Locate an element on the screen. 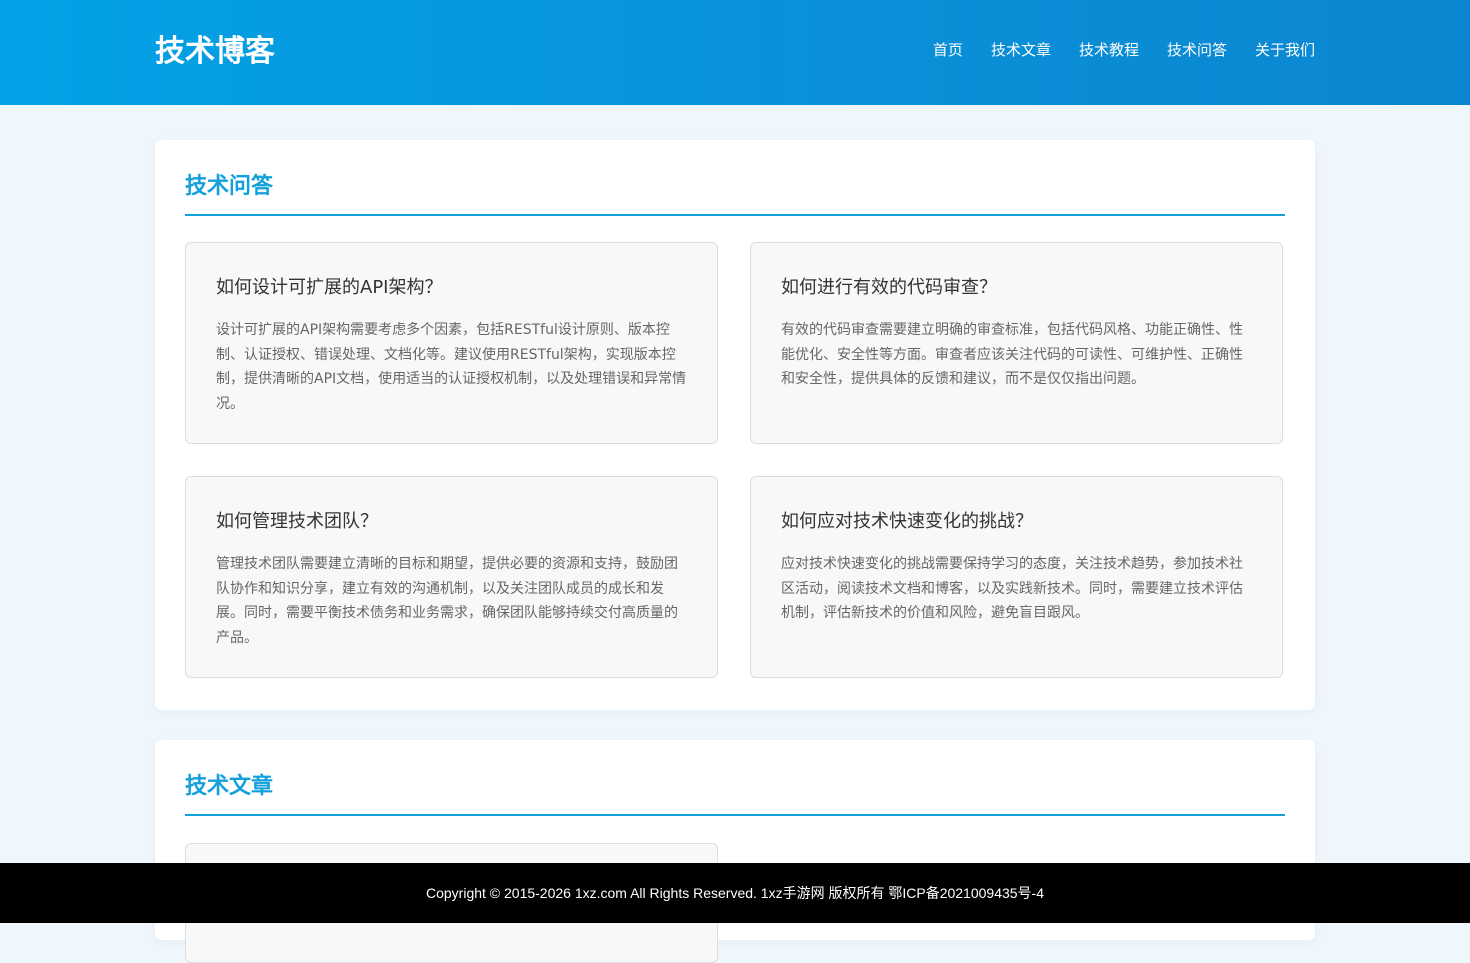 The width and height of the screenshot is (1470, 963). qa-card-title: 如何管理技术团队？ is located at coordinates (456, 522).